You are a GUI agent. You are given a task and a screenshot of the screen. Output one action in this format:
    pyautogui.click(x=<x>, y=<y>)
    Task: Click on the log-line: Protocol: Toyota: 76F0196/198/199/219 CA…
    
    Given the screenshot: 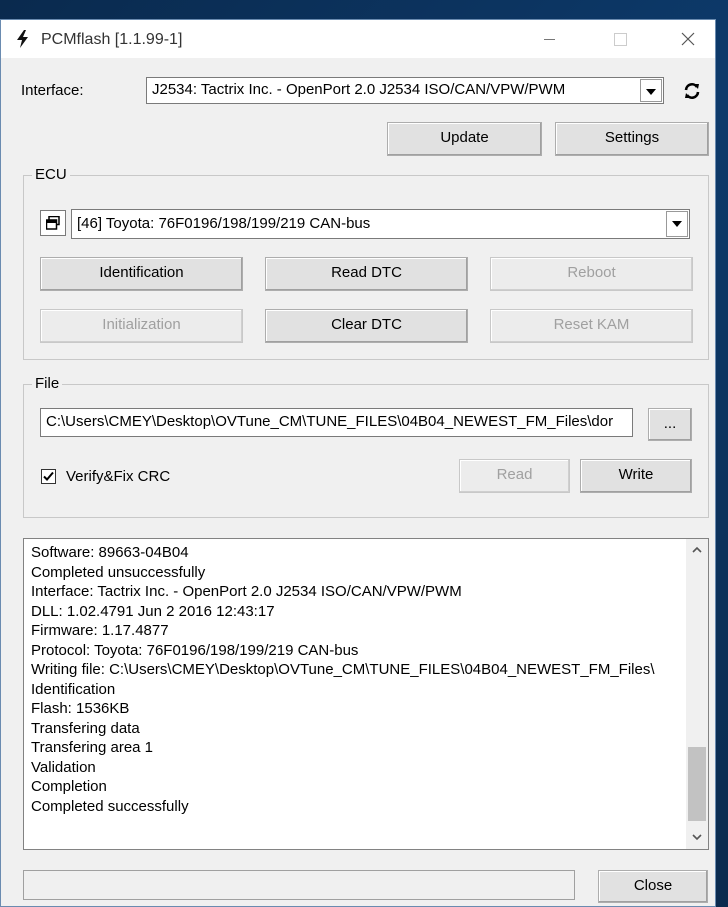 What is the action you would take?
    pyautogui.click(x=195, y=650)
    